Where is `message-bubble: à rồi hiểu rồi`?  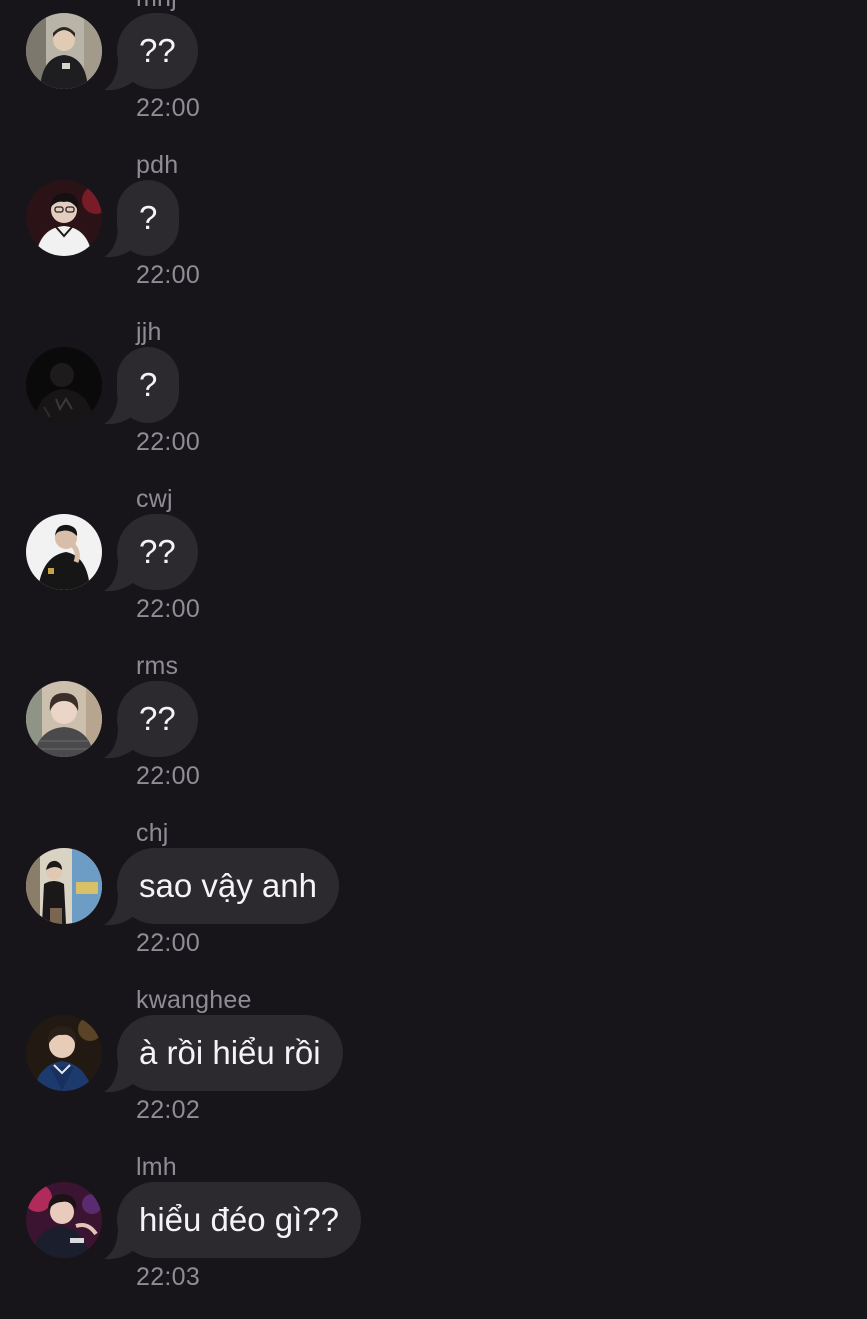
message-bubble: à rồi hiểu rồi is located at coordinates (230, 1053).